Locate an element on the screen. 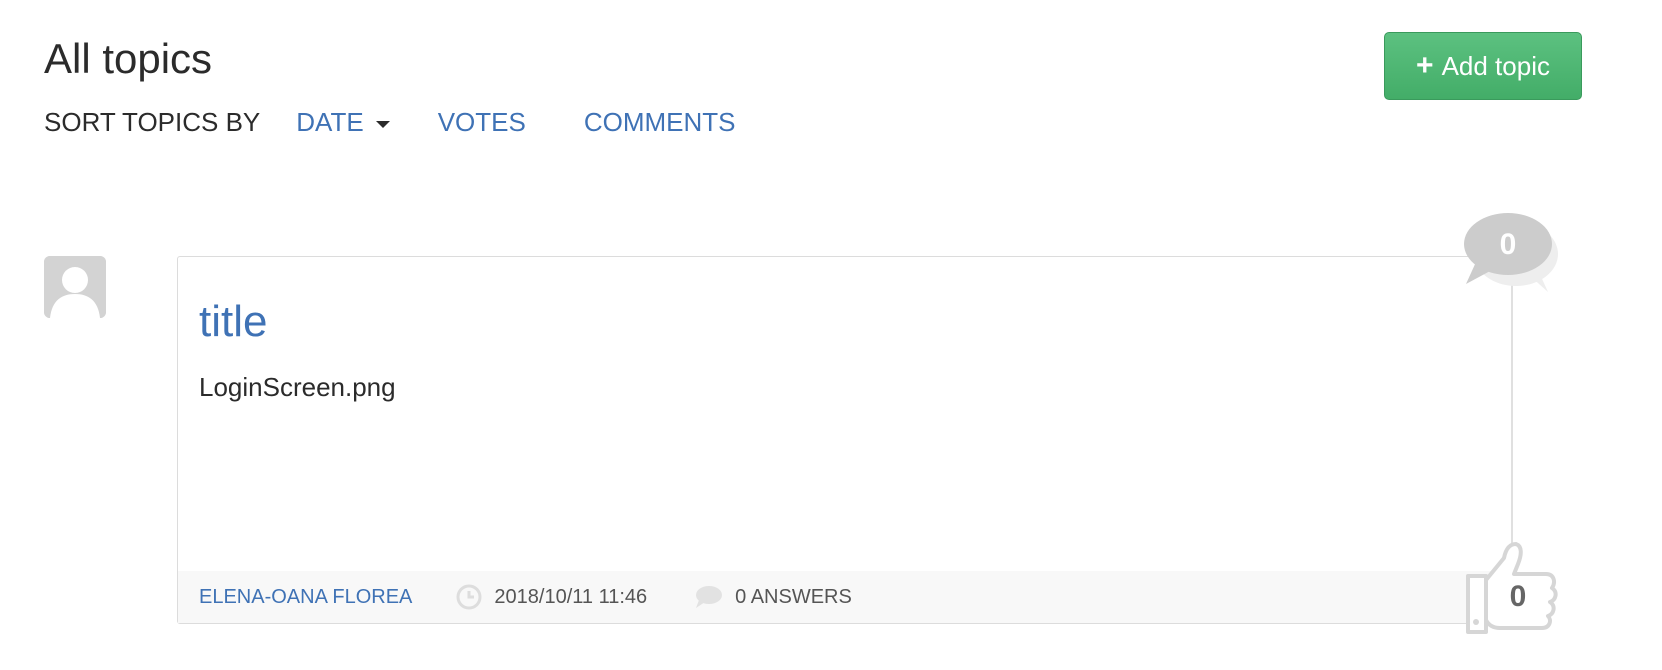 Image resolution: width=1662 pixels, height=670 pixels. plus-icon: + is located at coordinates (1425, 65).